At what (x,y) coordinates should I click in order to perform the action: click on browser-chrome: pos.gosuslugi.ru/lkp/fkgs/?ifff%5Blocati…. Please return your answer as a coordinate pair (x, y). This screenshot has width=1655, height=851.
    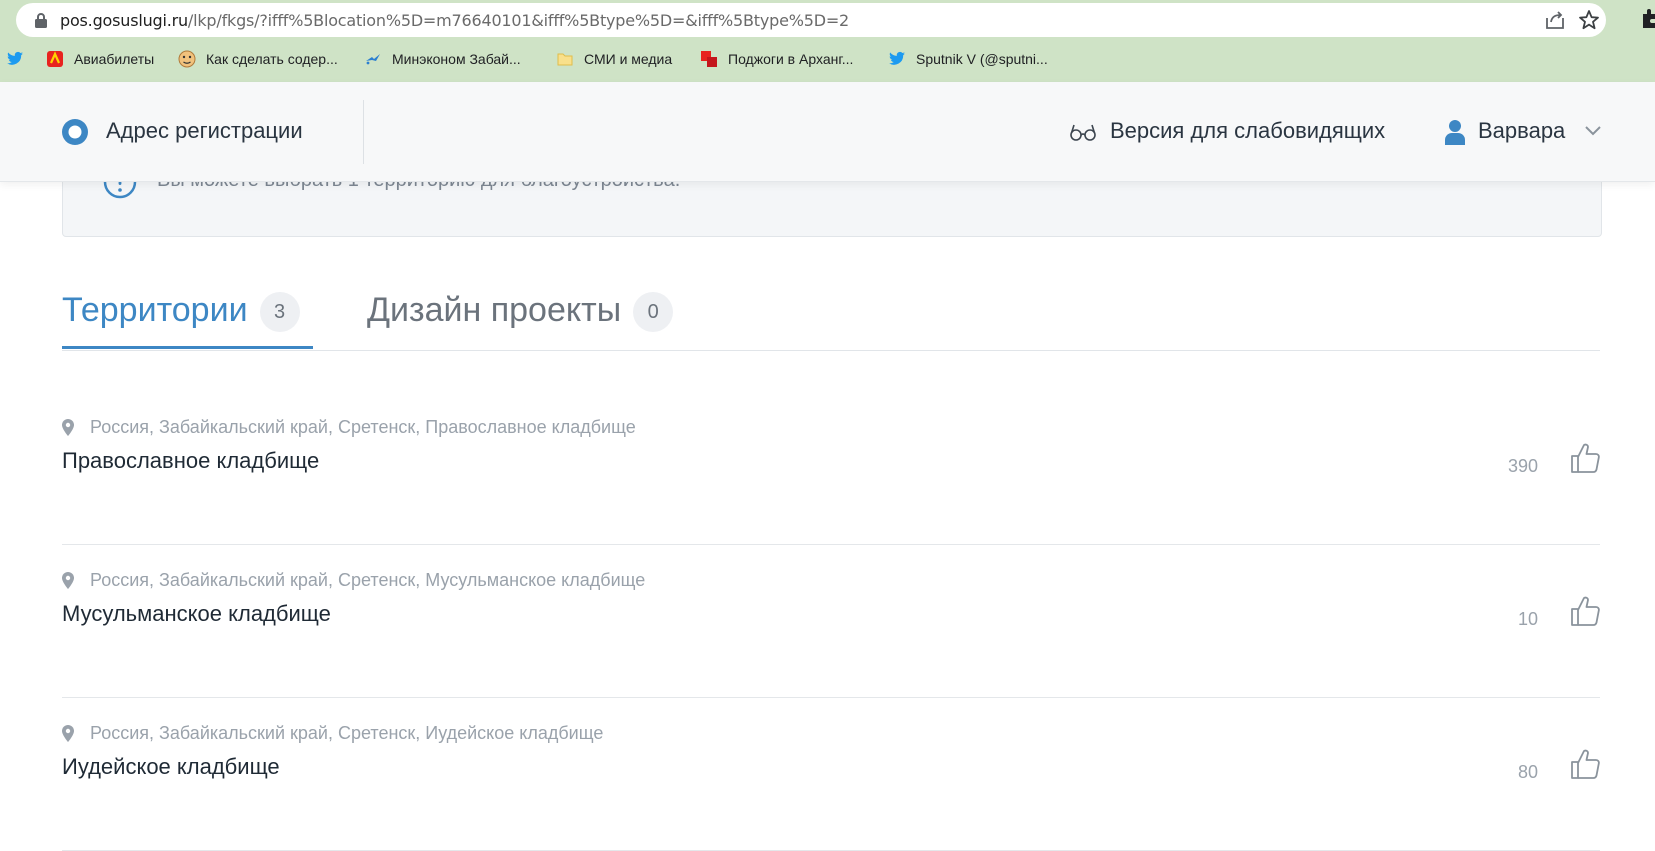
    Looking at the image, I should click on (827, 41).